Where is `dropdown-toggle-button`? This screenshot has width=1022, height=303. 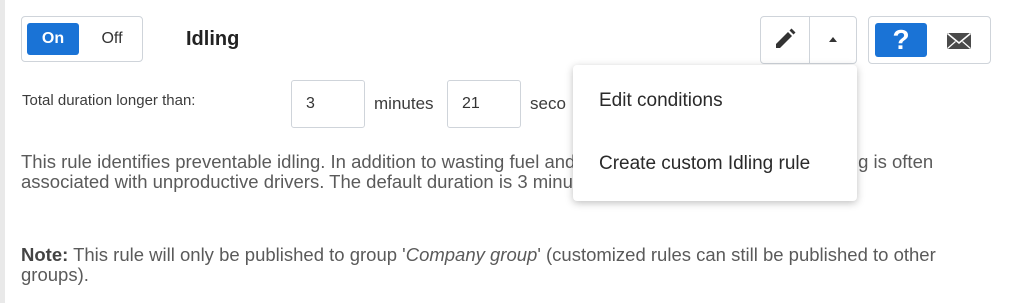
dropdown-toggle-button is located at coordinates (833, 40).